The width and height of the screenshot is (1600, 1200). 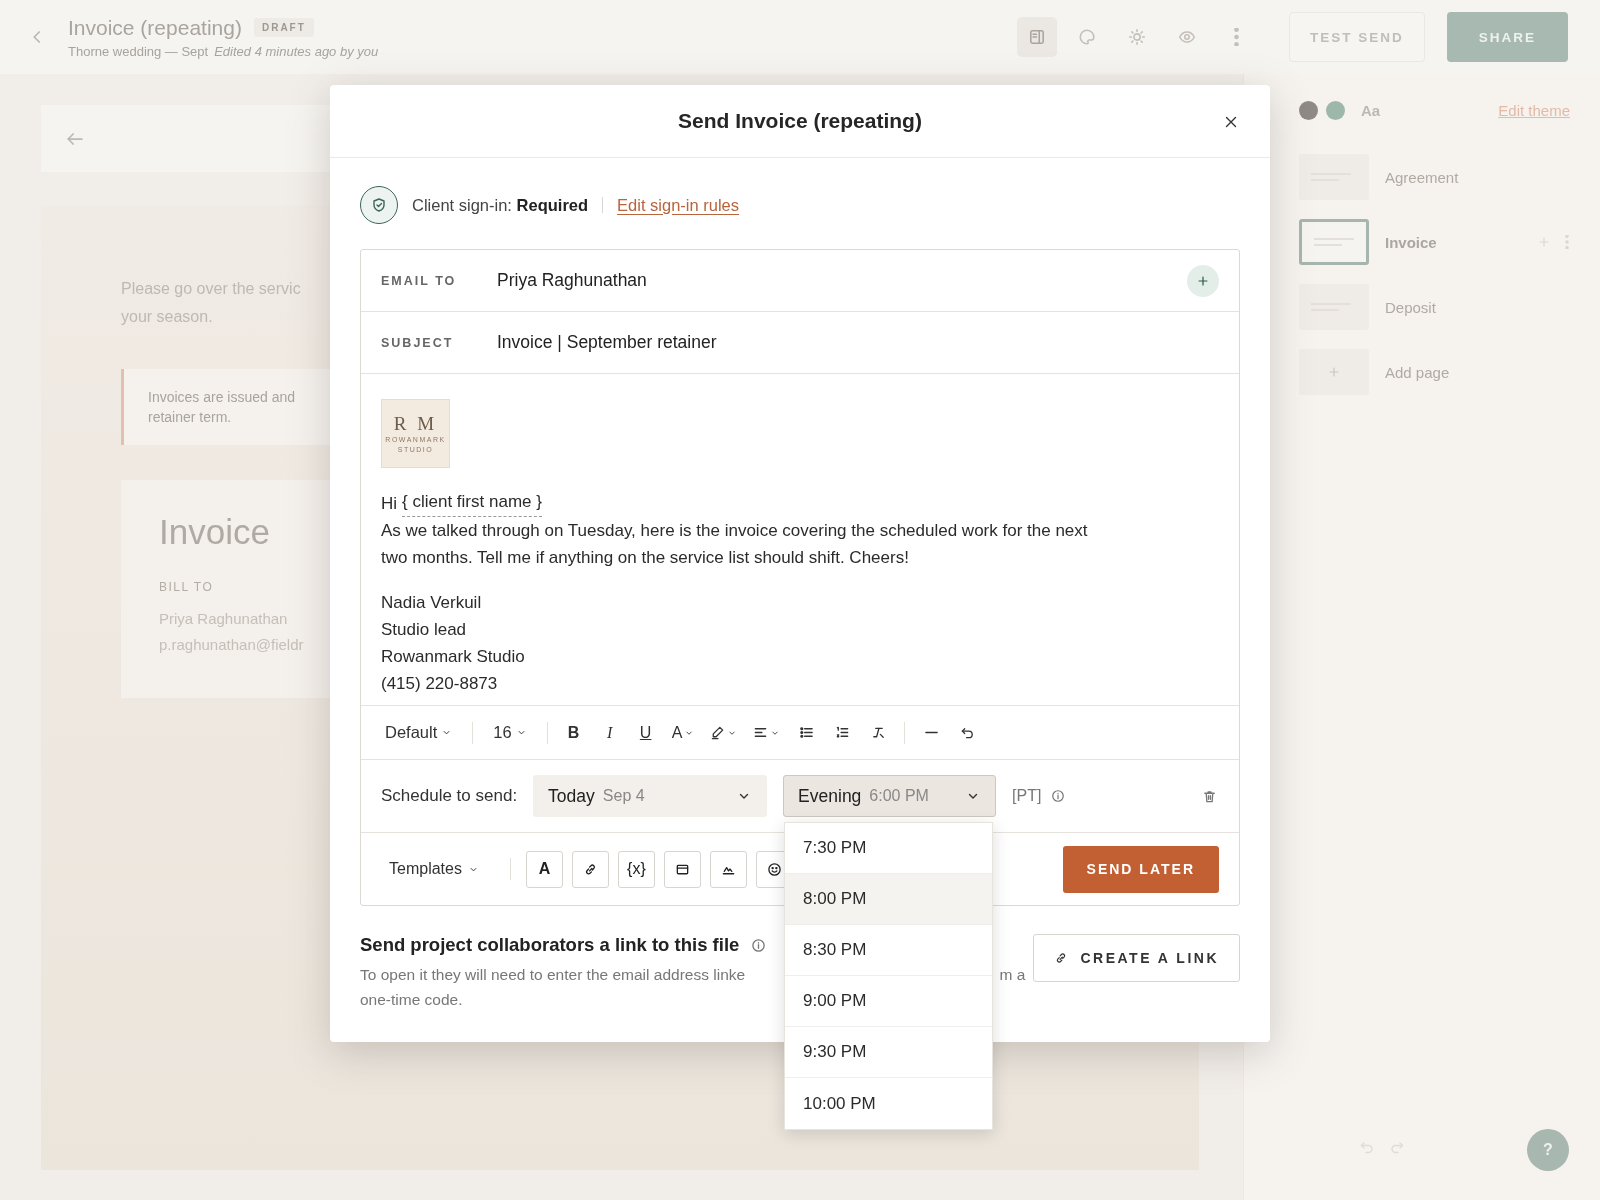 What do you see at coordinates (842, 732) in the screenshot?
I see `numbered-list-icon` at bounding box center [842, 732].